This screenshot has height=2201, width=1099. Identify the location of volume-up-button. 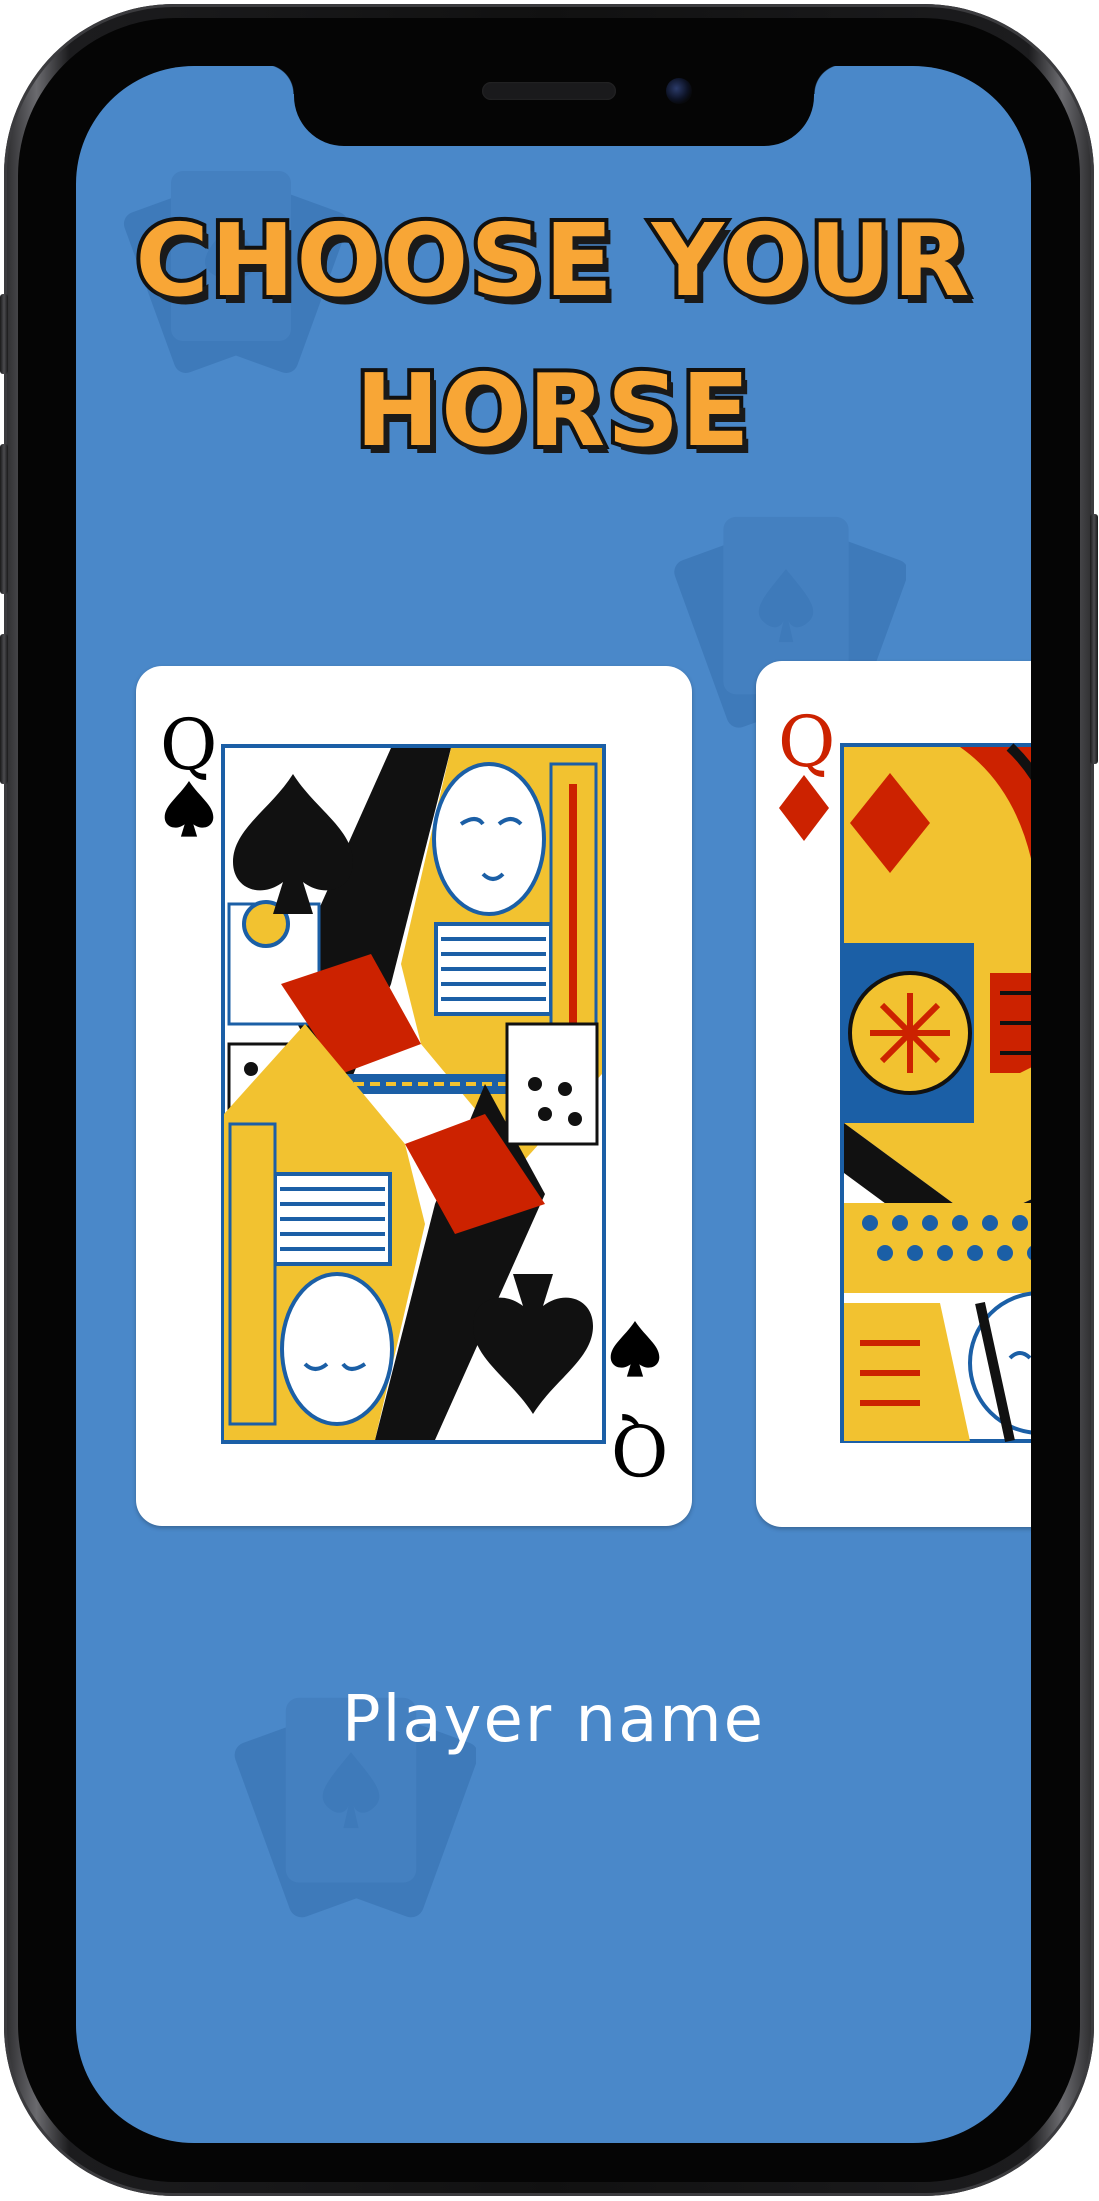
(4, 519).